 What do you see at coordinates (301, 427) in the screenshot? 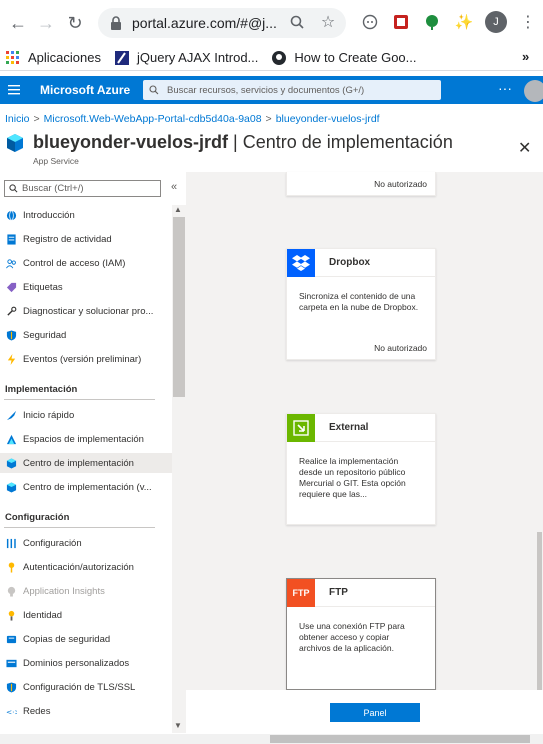
I see `external-repo-icon` at bounding box center [301, 427].